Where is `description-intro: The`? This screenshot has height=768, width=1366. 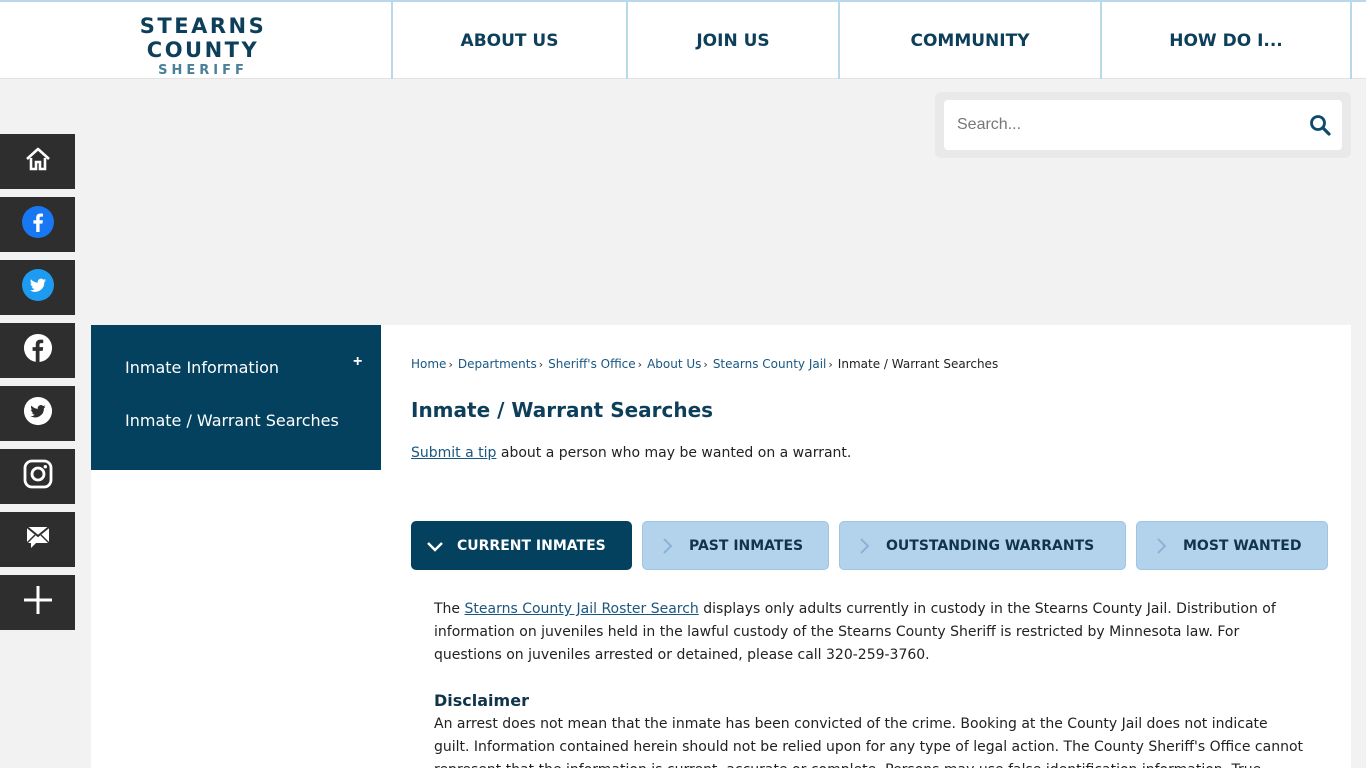 description-intro: The is located at coordinates (449, 609).